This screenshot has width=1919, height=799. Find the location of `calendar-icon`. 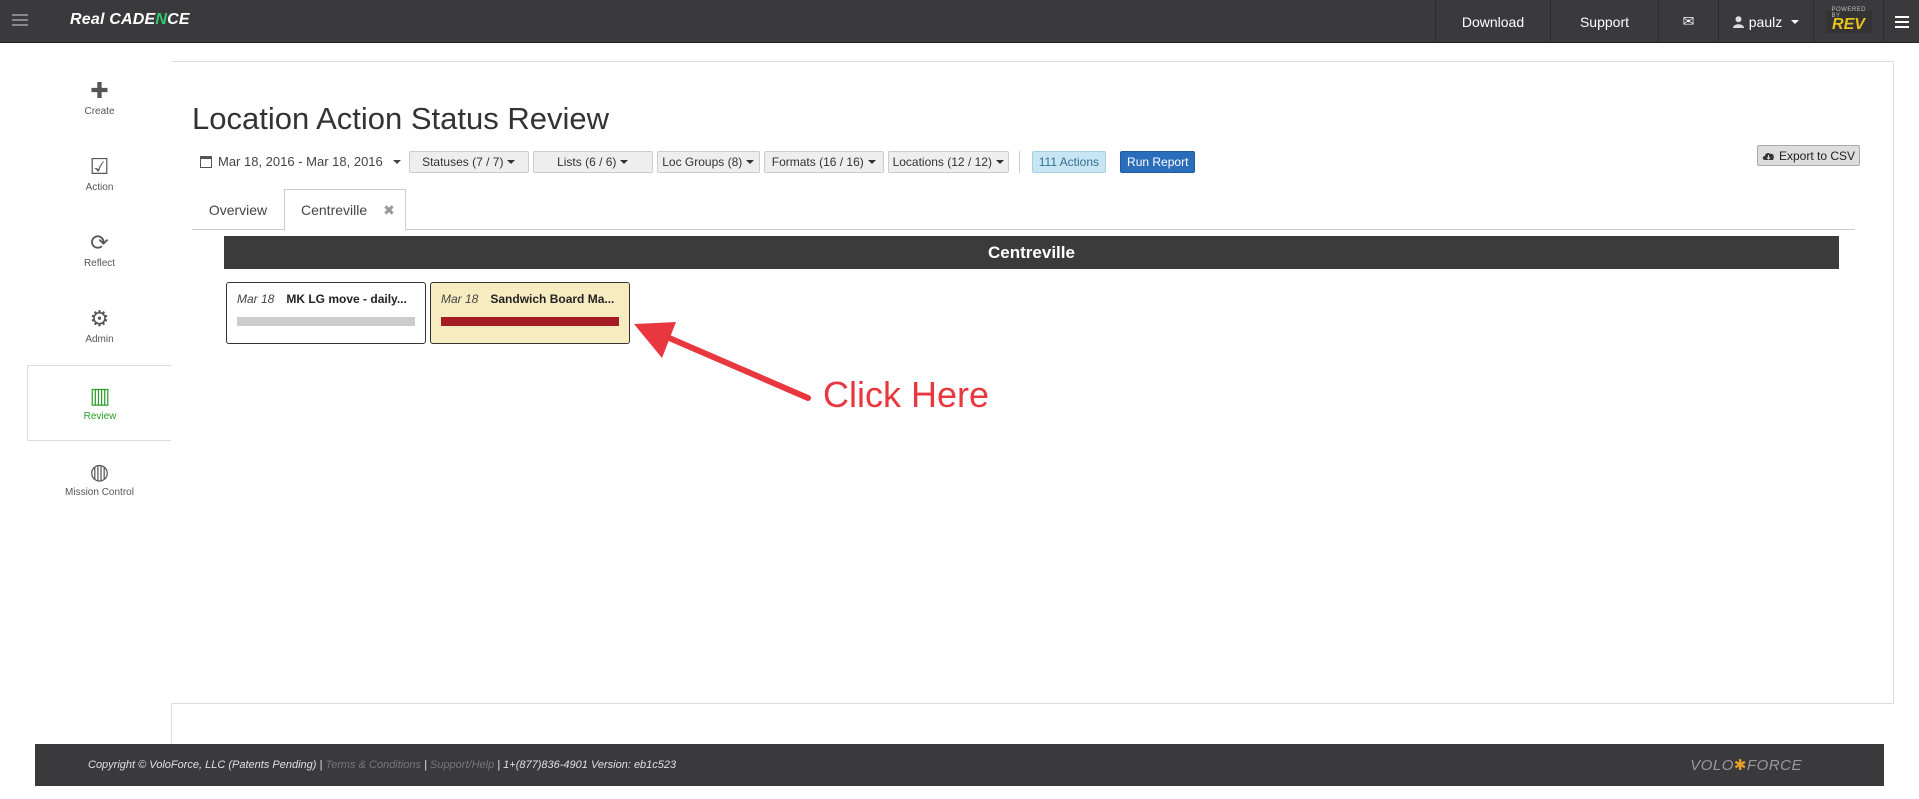

calendar-icon is located at coordinates (206, 161).